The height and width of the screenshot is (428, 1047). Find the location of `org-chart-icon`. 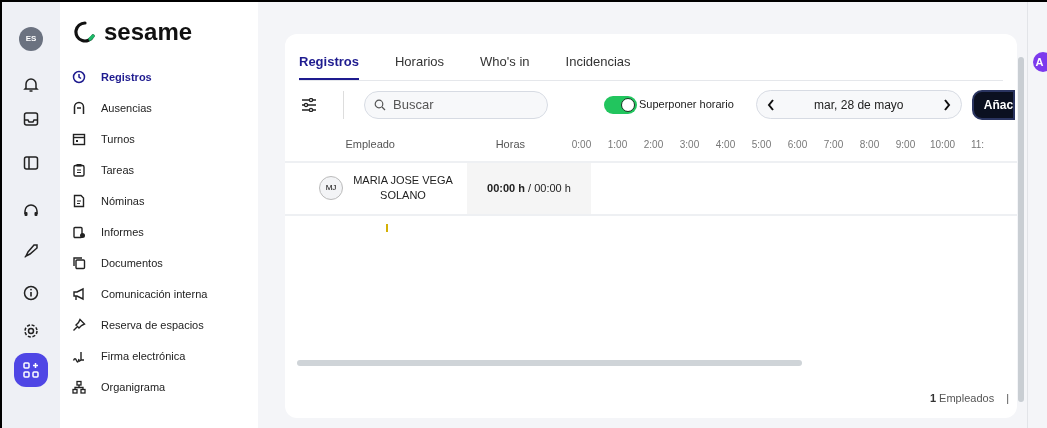

org-chart-icon is located at coordinates (79, 387).